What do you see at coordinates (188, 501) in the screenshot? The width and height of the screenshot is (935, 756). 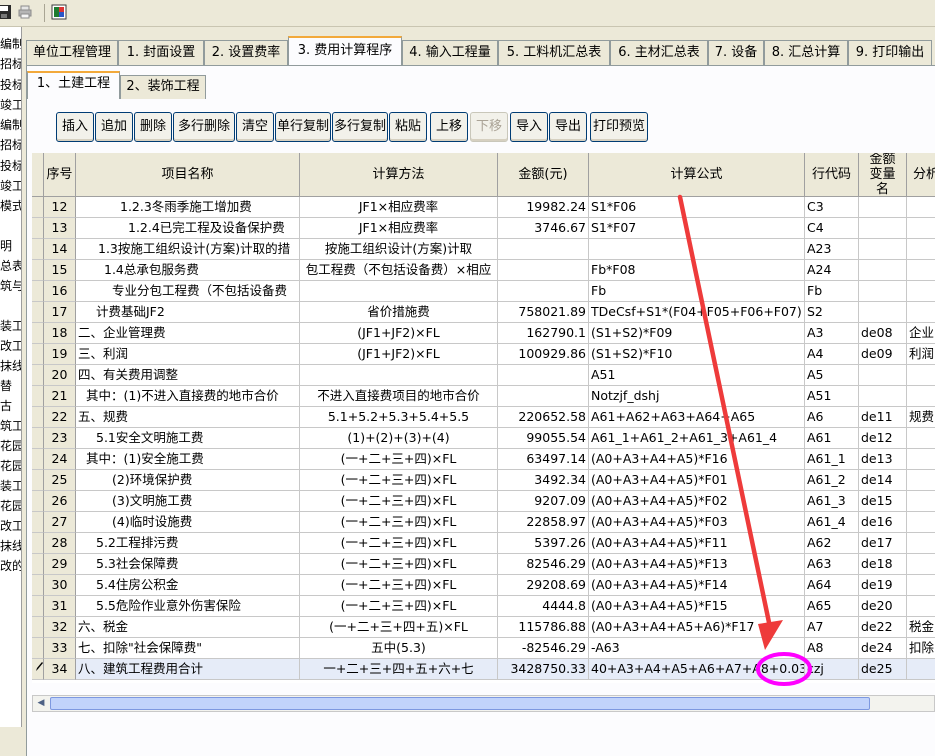 I see `cell-name: (3)文明施工费` at bounding box center [188, 501].